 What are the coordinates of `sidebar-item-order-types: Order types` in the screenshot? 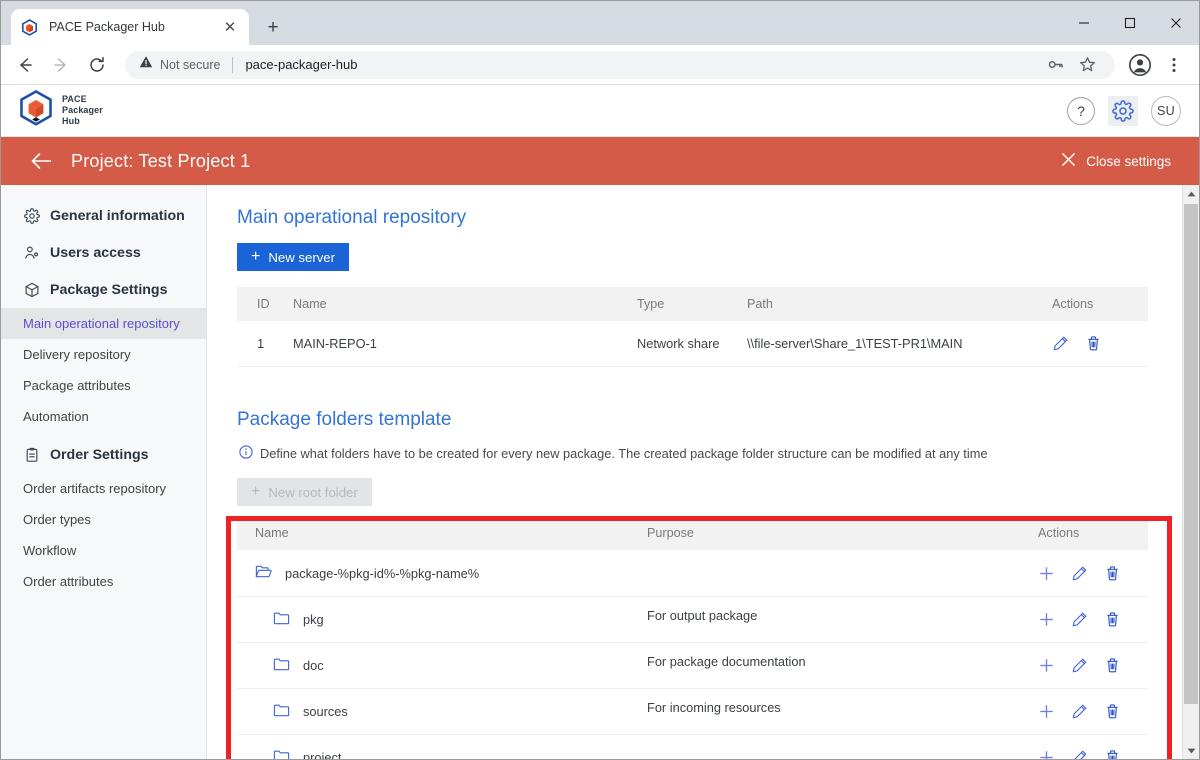 It's located at (103, 519).